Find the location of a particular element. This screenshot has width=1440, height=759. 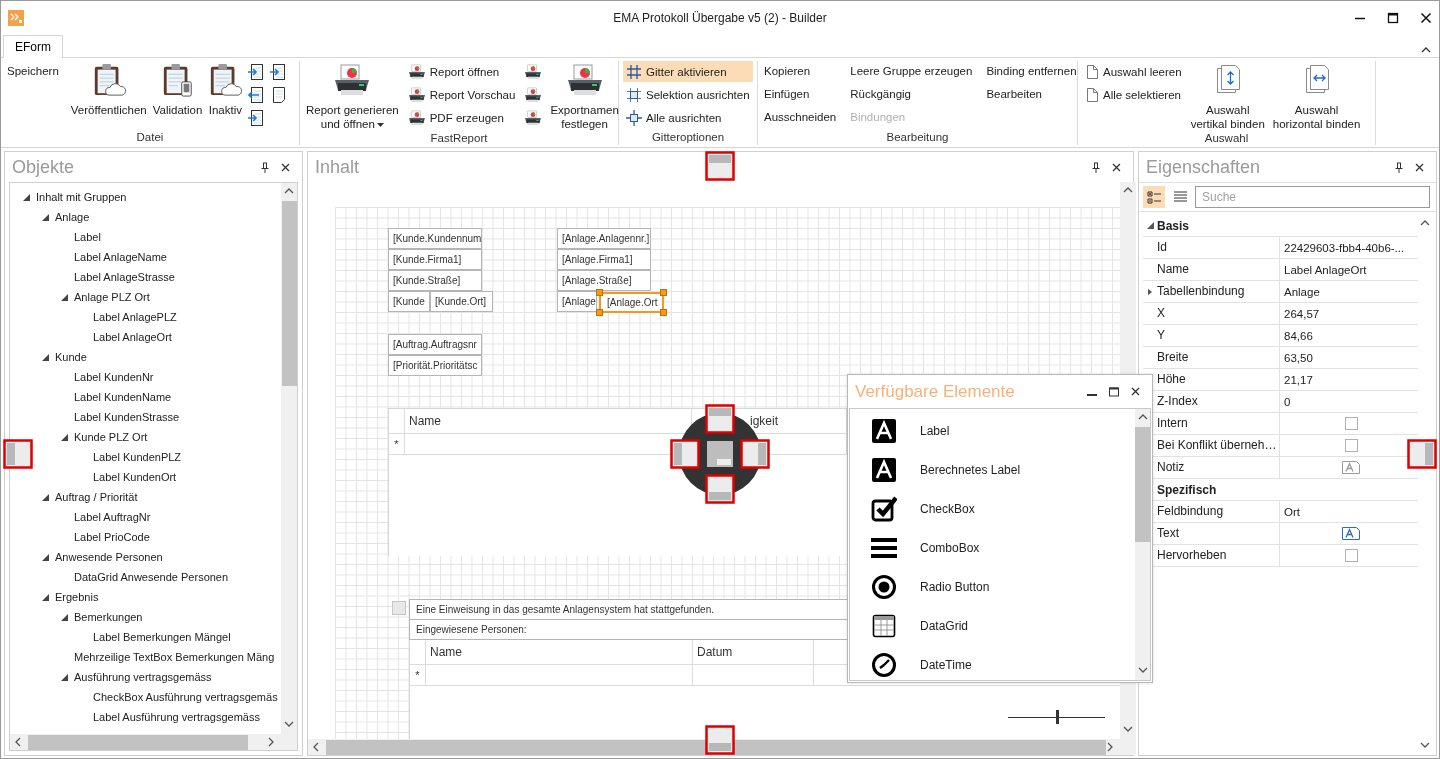

tree-item: Bemerkungen is located at coordinates (108, 617).